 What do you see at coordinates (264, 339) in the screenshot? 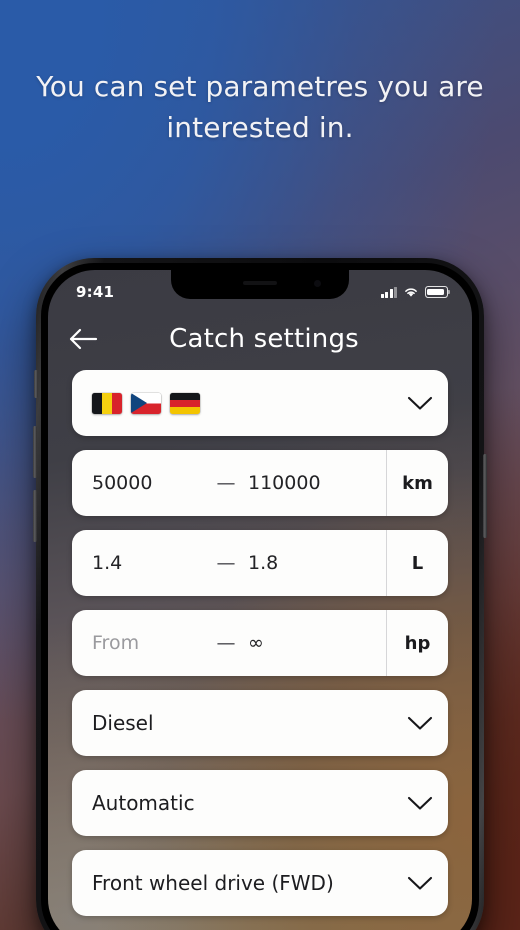
I see `page-title: Catch settings` at bounding box center [264, 339].